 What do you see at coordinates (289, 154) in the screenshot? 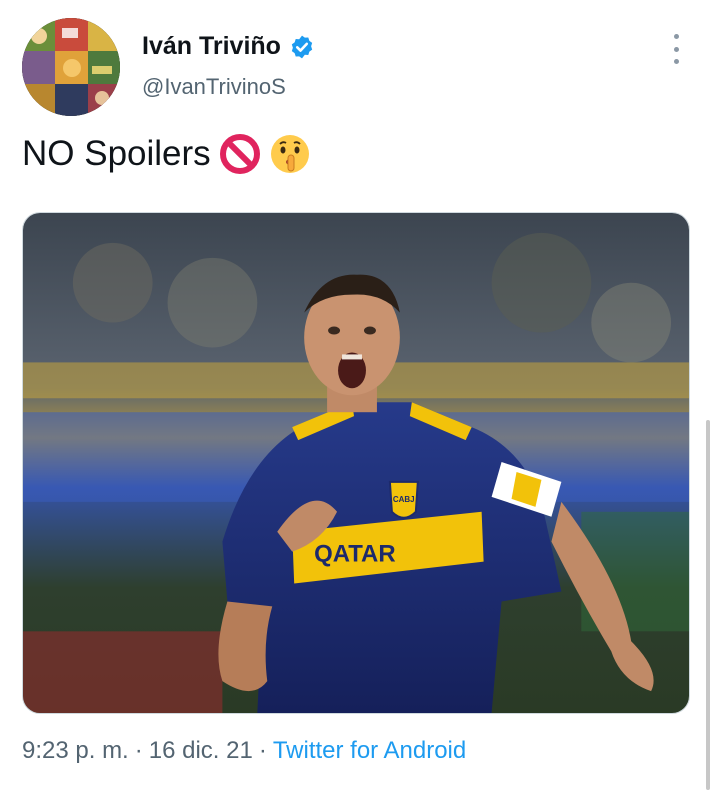
I see `shushing-face-icon` at bounding box center [289, 154].